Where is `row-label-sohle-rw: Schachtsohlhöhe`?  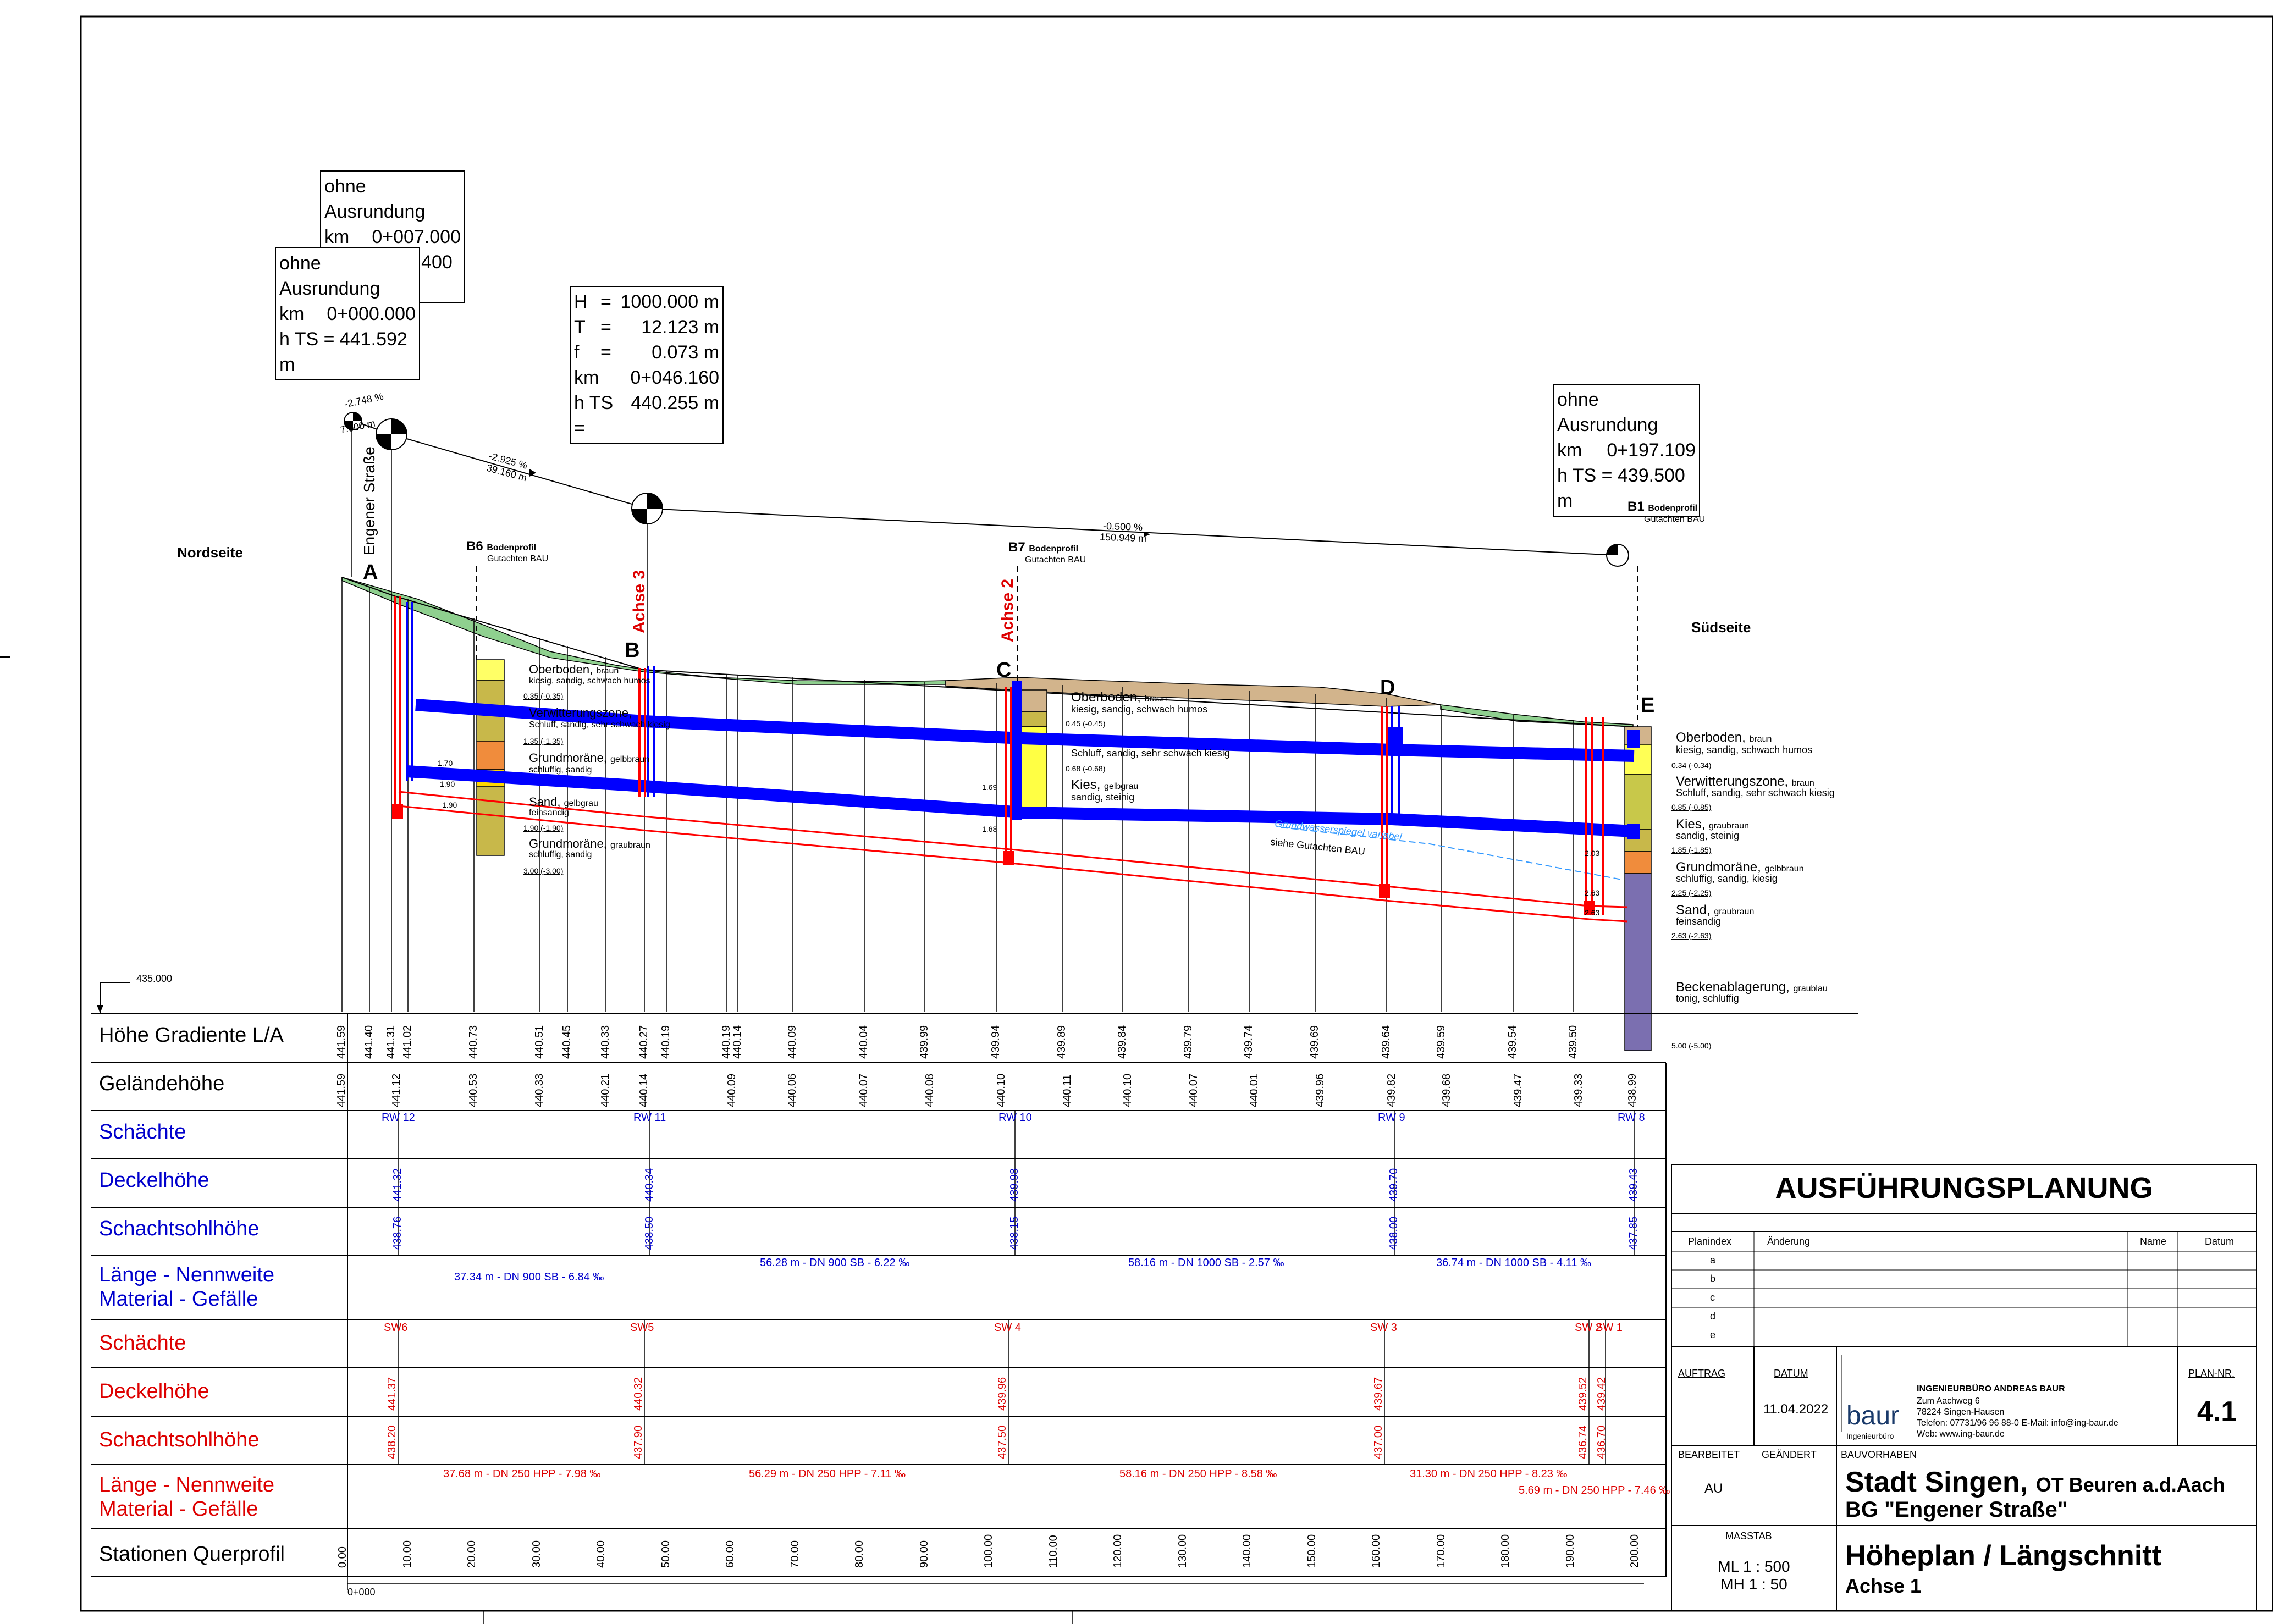
row-label-sohle-rw: Schachtsohlhöhe is located at coordinates (179, 1228).